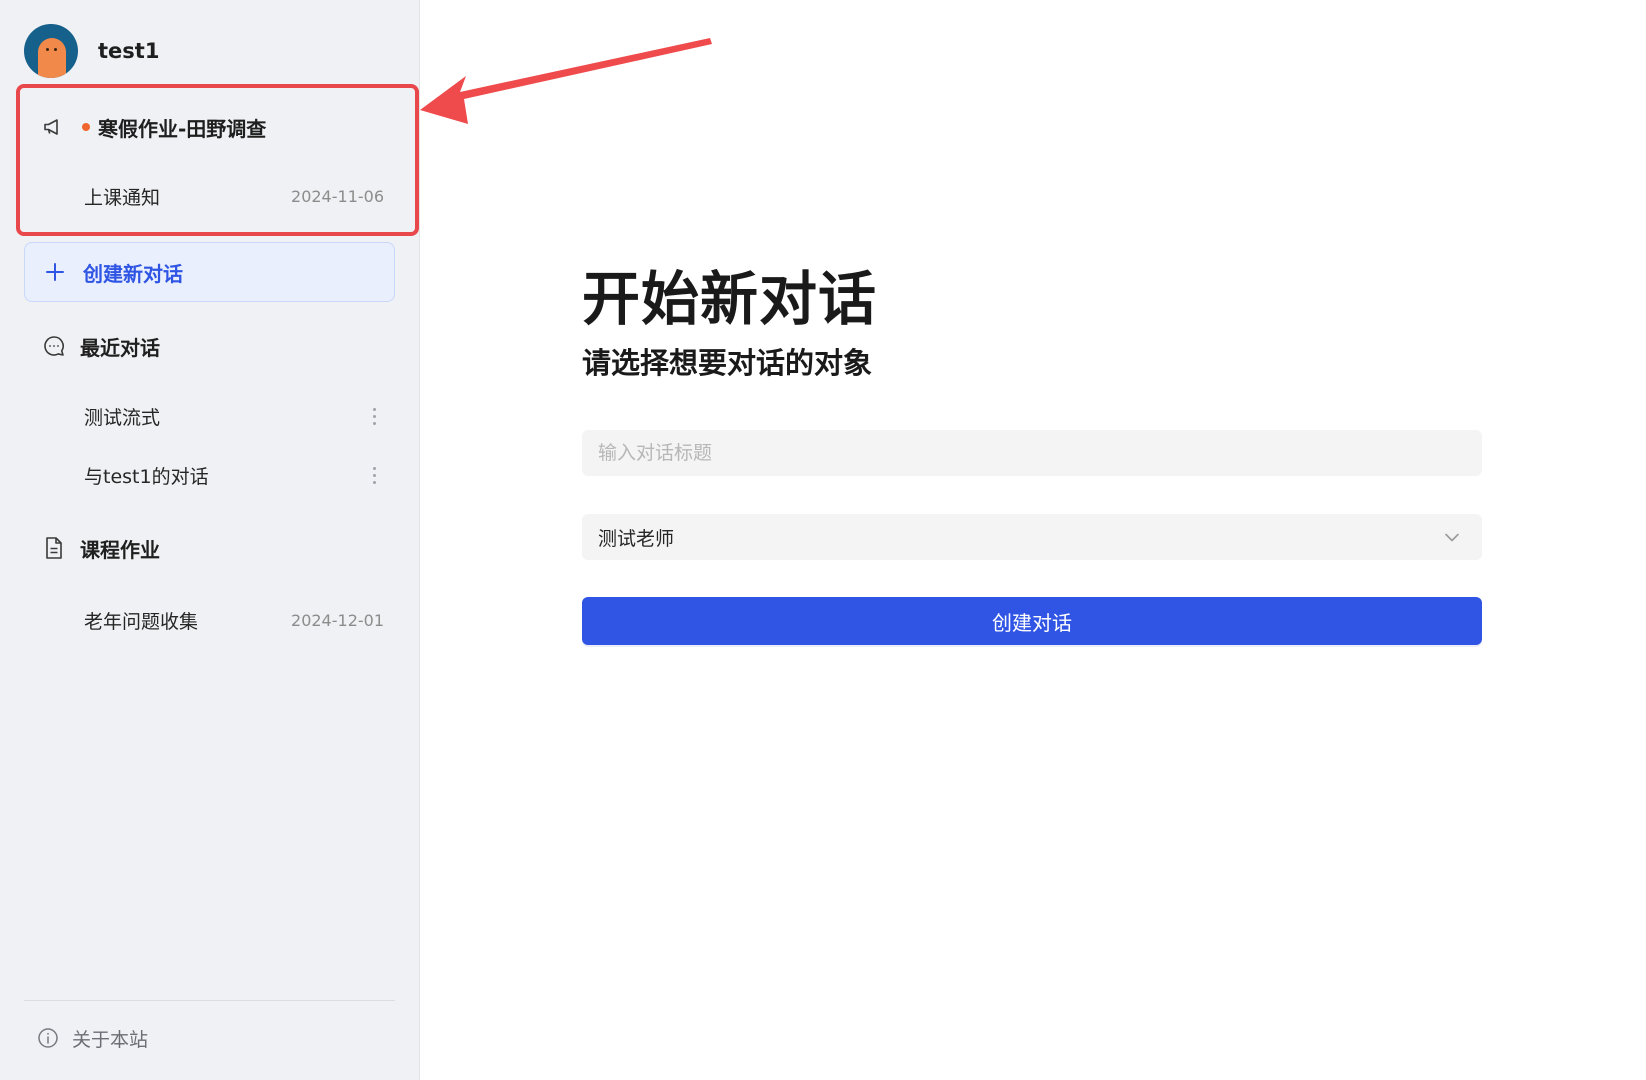 This screenshot has height=1080, width=1646. What do you see at coordinates (55, 49) in the screenshot?
I see `avatar-eye-right` at bounding box center [55, 49].